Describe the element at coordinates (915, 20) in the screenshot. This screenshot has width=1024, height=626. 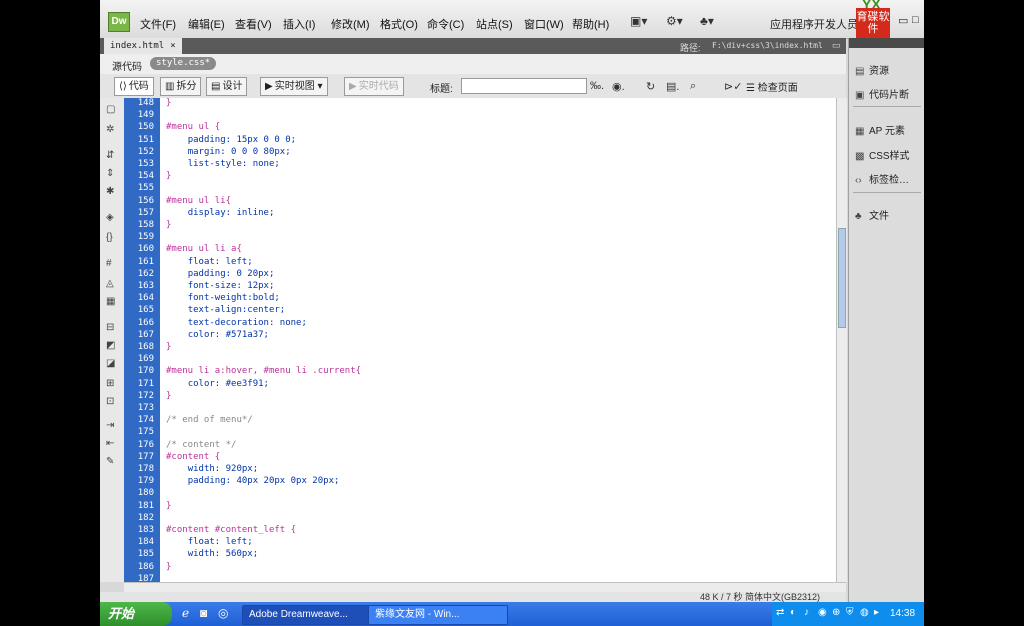
I see `restore-icon: □` at that location.